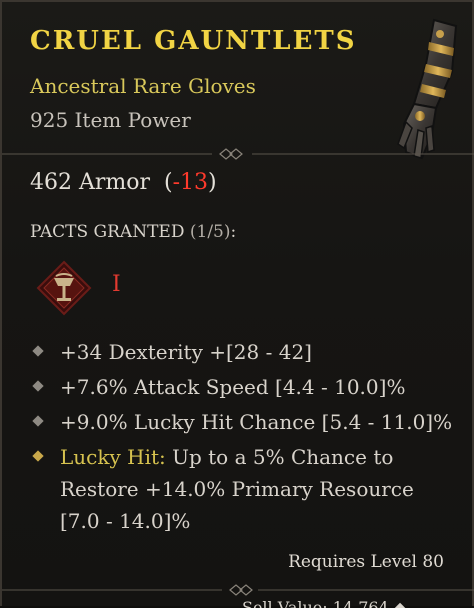  What do you see at coordinates (165, 182) in the screenshot?
I see `armor-diff-open-paren: (` at bounding box center [165, 182].